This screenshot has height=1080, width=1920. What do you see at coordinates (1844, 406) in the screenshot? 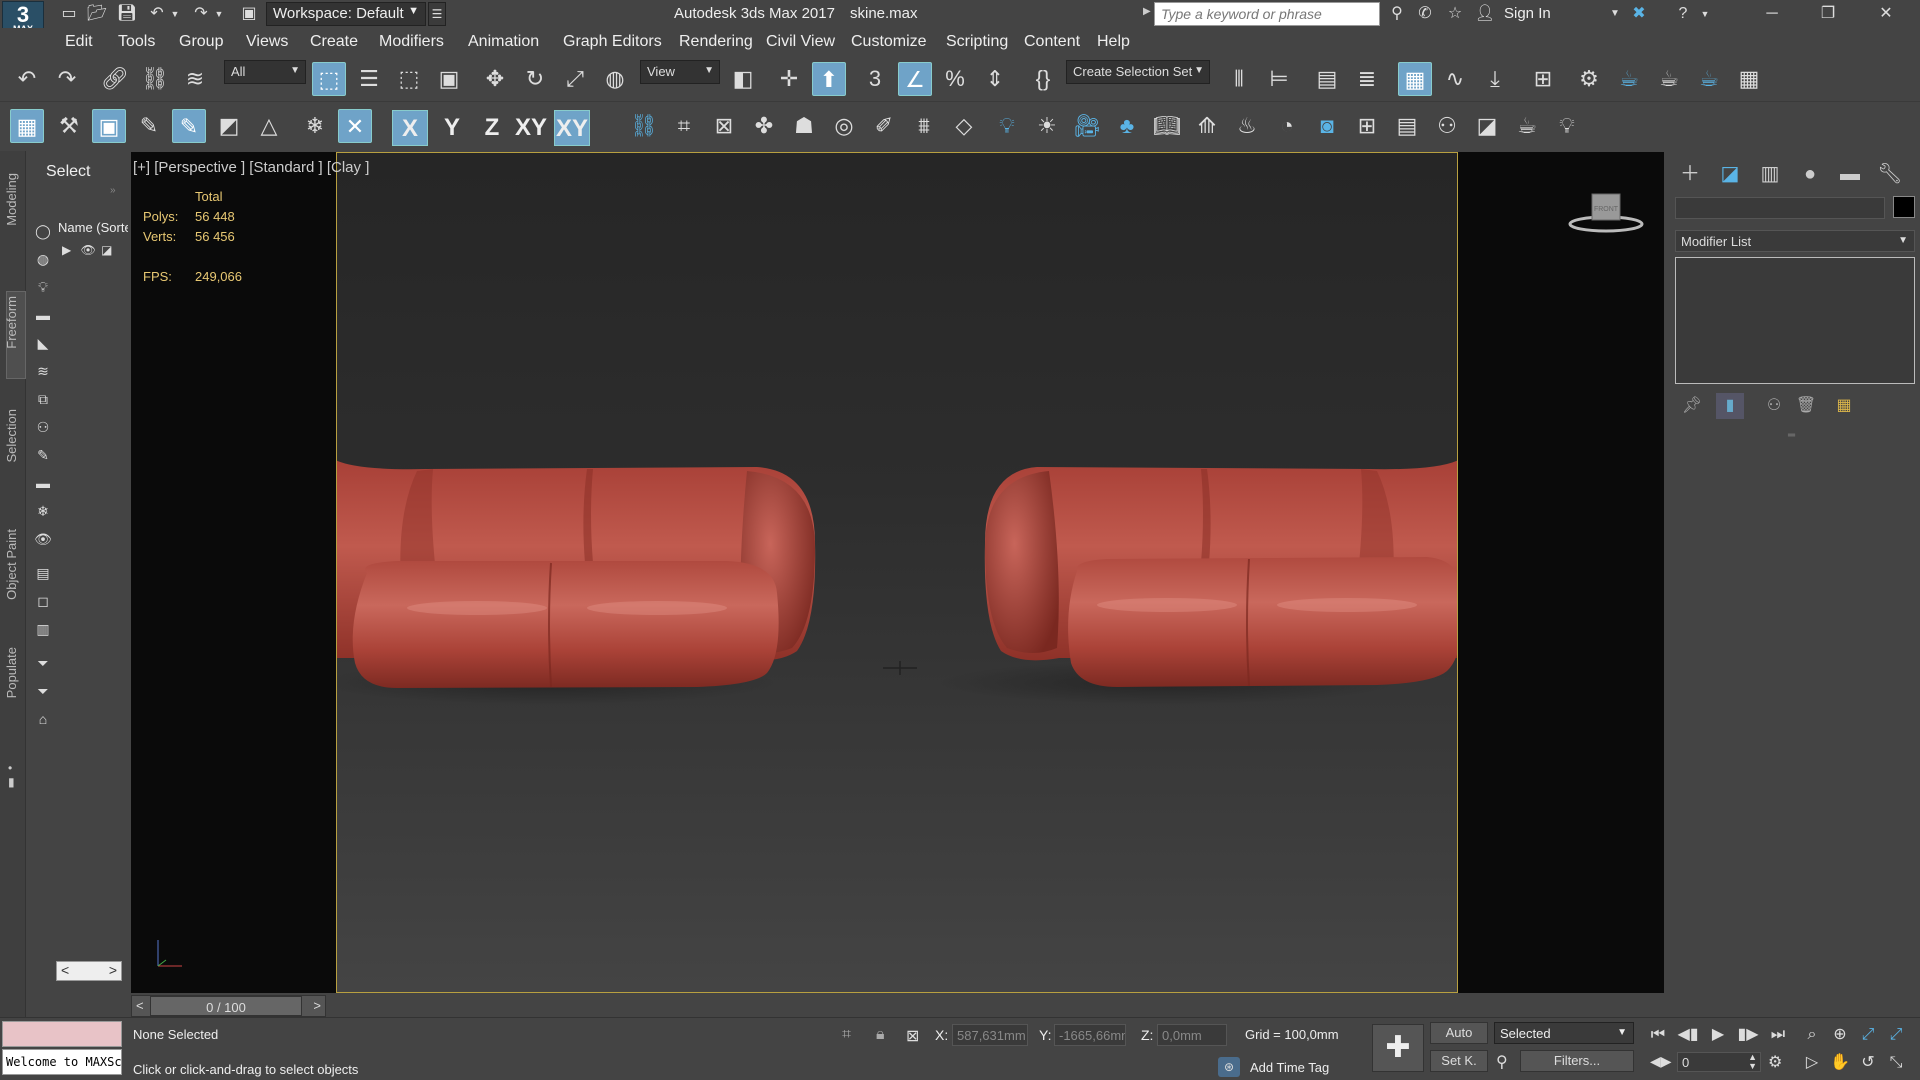
I see `configure-modifier-sets-icon: ▦` at bounding box center [1844, 406].